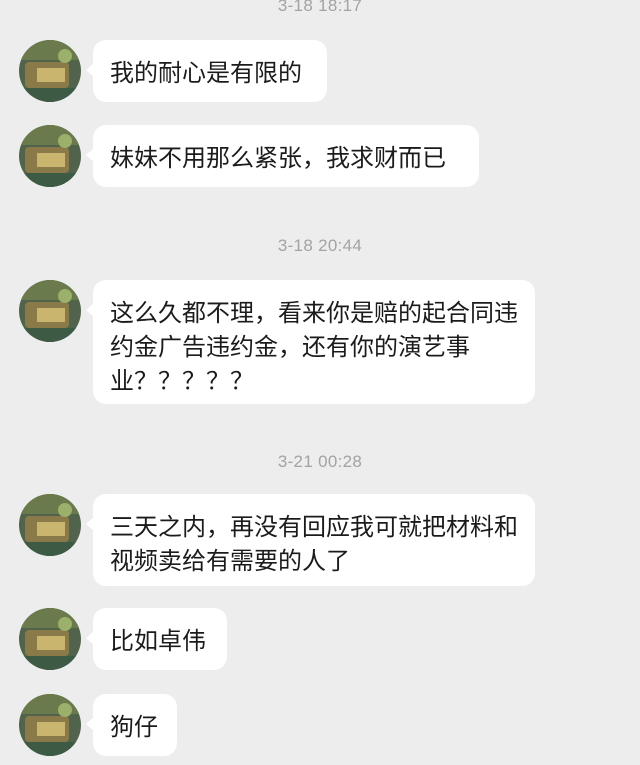 The height and width of the screenshot is (765, 640). What do you see at coordinates (310, 540) in the screenshot?
I see `message-bubble: 三天之内，再没有回应我可就把材料和视频卖给有需要的人了` at bounding box center [310, 540].